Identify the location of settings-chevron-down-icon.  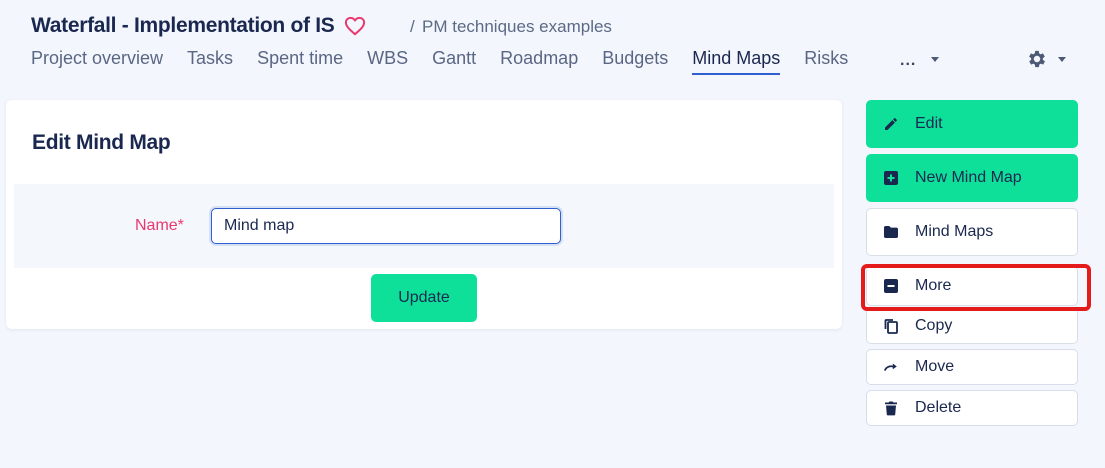
(1062, 59).